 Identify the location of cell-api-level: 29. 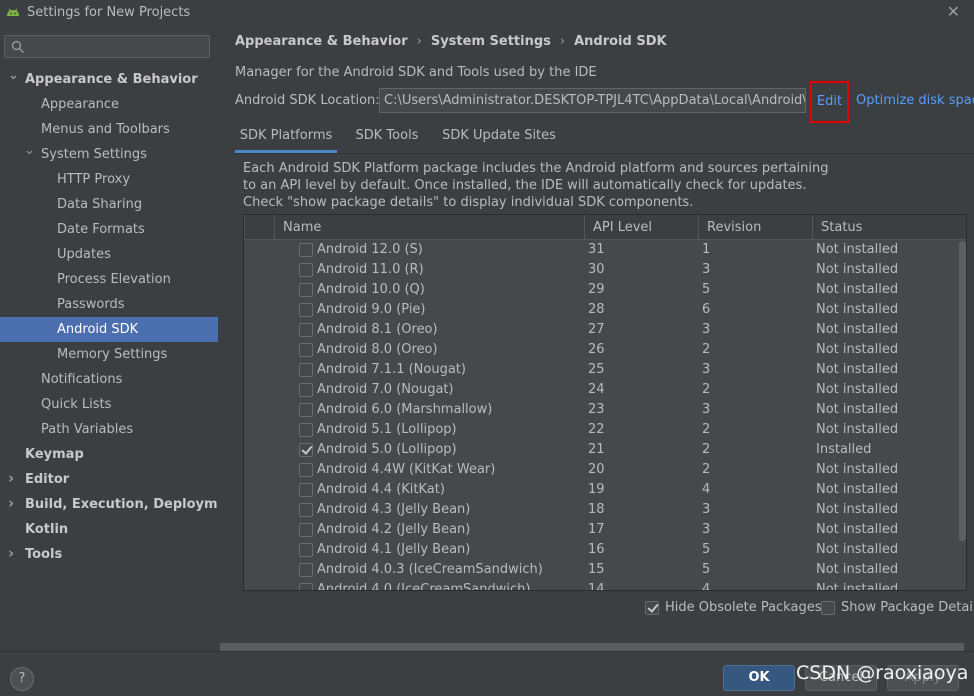
(596, 289).